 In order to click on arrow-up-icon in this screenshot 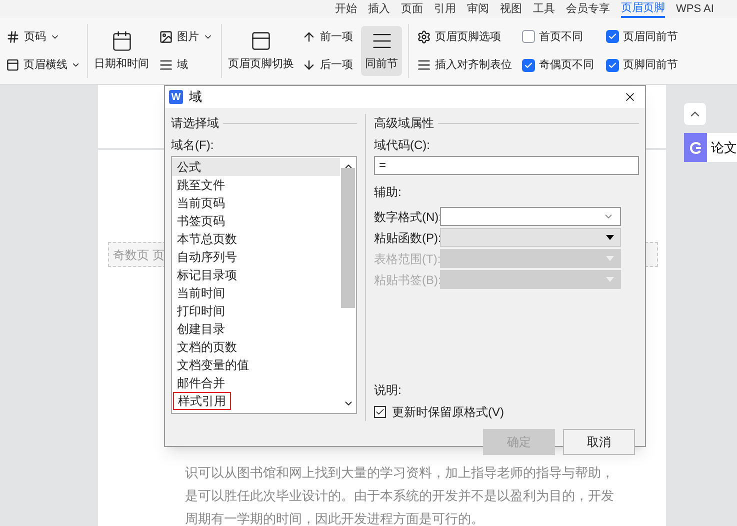, I will do `click(309, 37)`.